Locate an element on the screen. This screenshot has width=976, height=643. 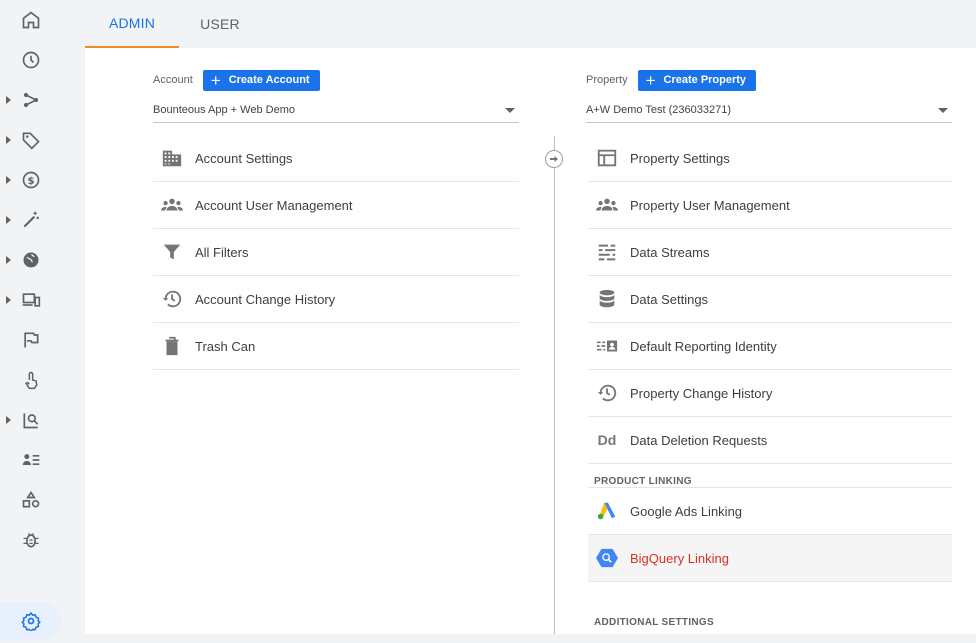
home-icon is located at coordinates (31, 20).